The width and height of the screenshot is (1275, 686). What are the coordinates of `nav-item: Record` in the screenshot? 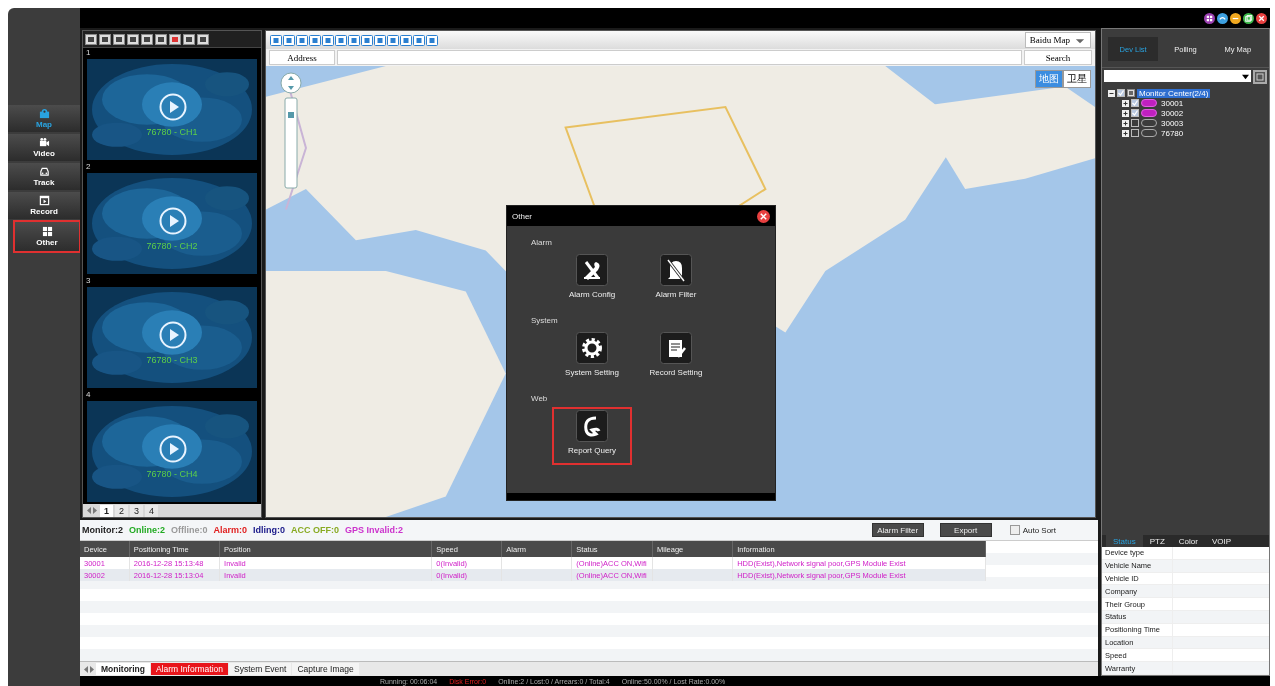 It's located at (44, 205).